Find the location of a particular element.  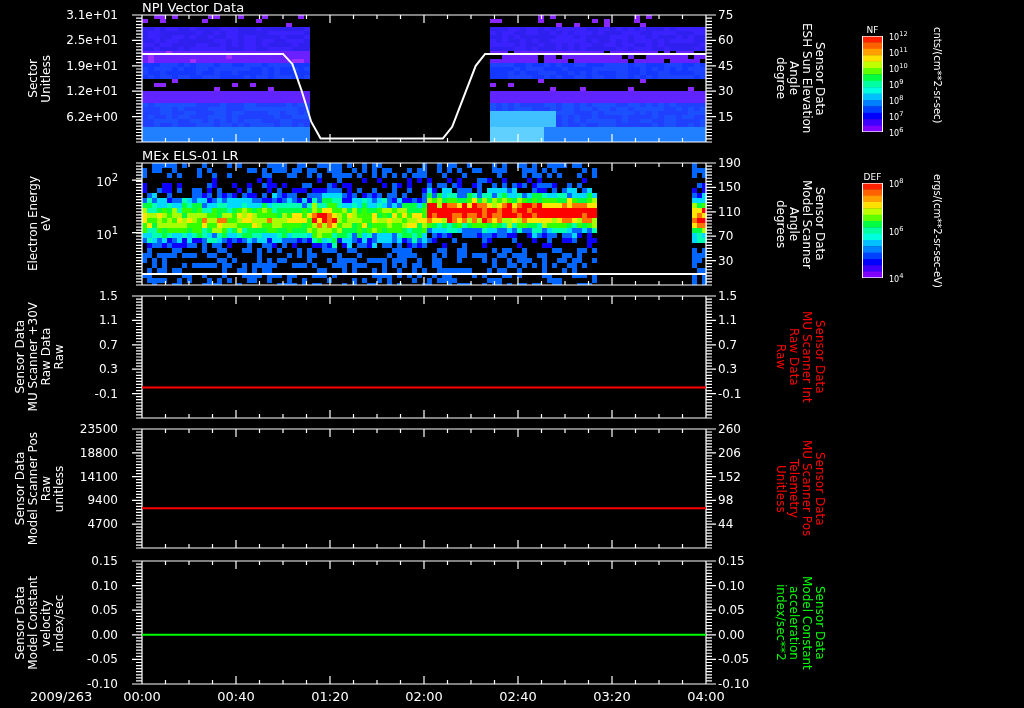

axis-label: Sensor Data MU Scanner Pos Telemetry Unitless is located at coordinates (800, 488).